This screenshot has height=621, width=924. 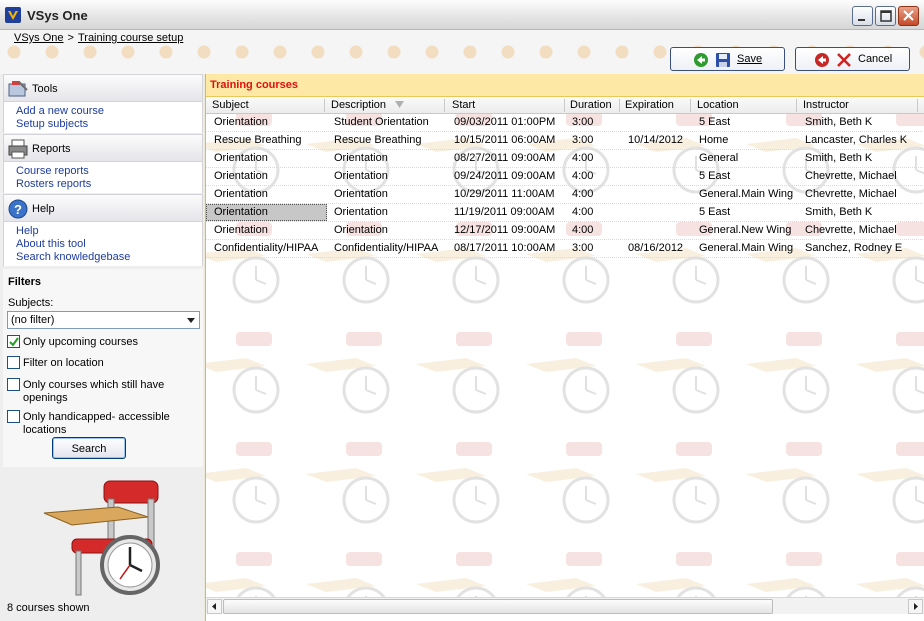 I want to click on subjects-select: (no filter), so click(x=103, y=320).